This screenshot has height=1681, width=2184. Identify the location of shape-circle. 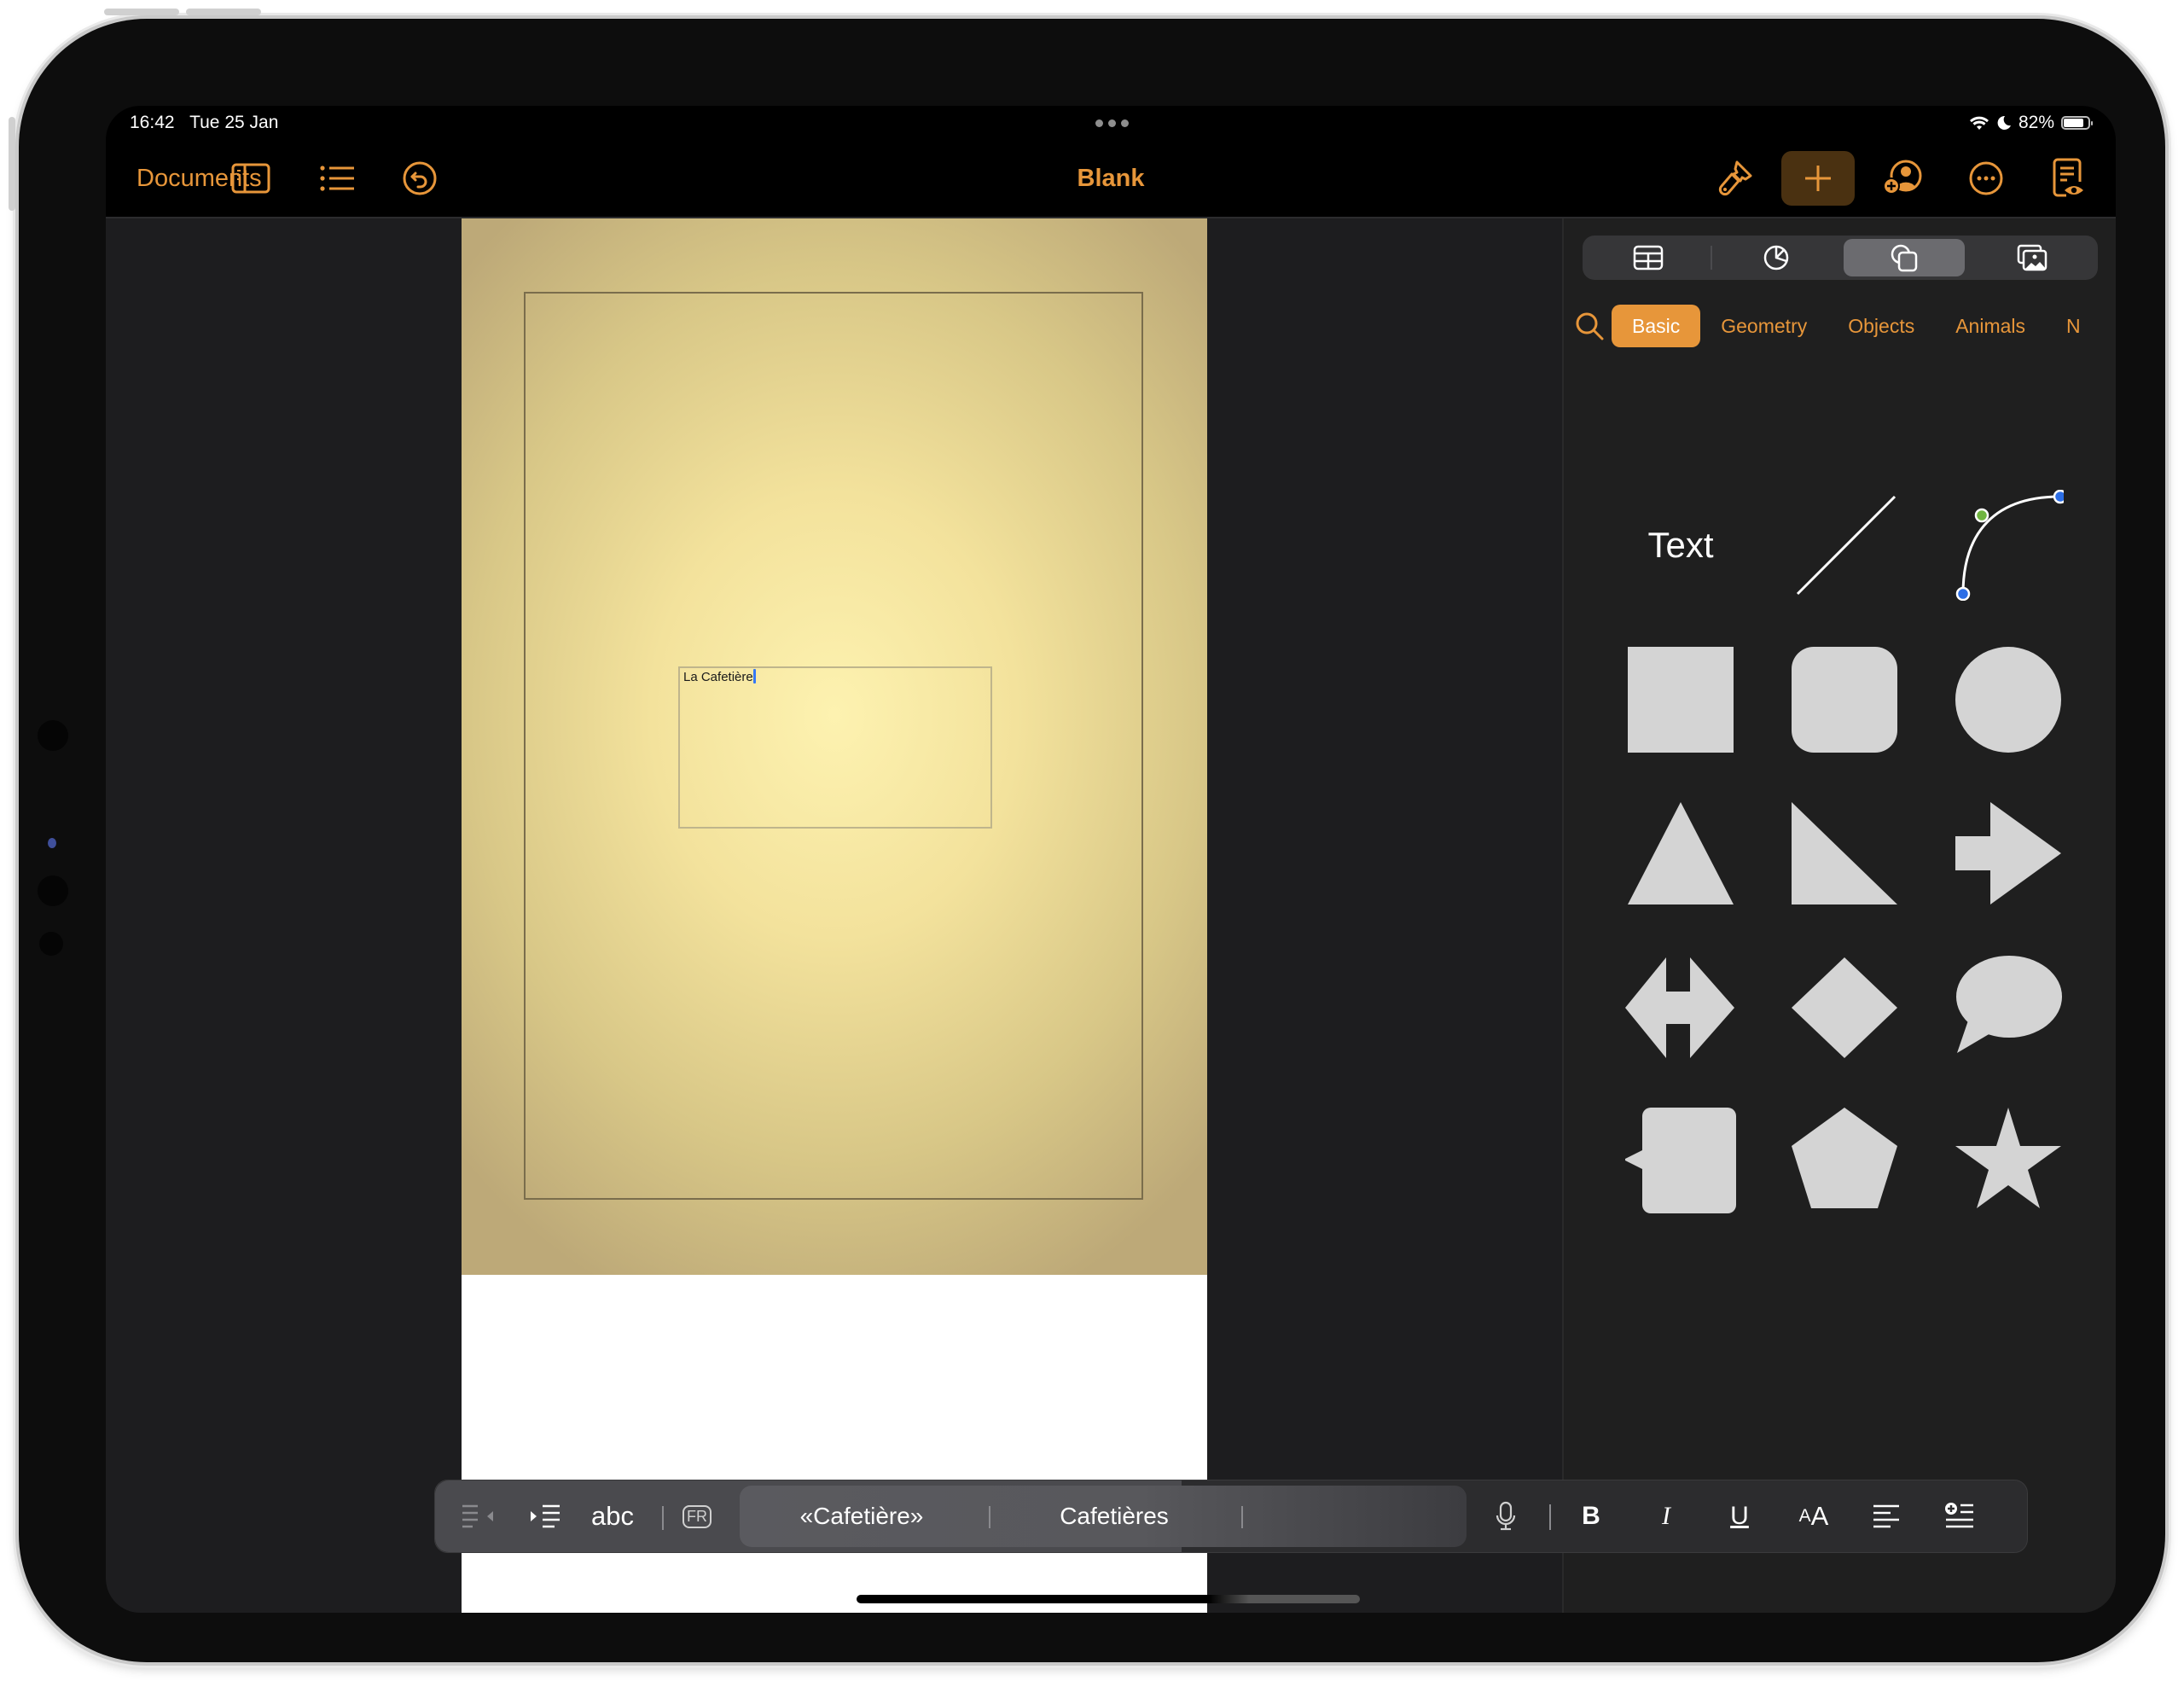
(2008, 700).